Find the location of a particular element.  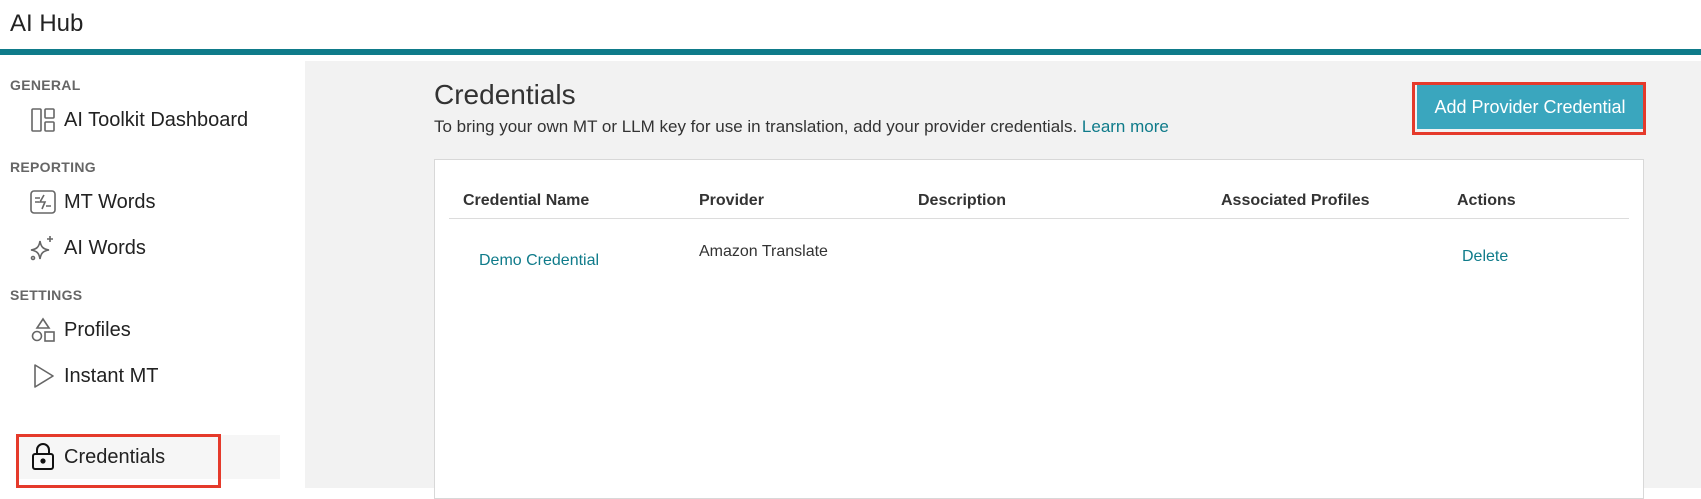

sidebar-item-label: Instant MT is located at coordinates (111, 375).